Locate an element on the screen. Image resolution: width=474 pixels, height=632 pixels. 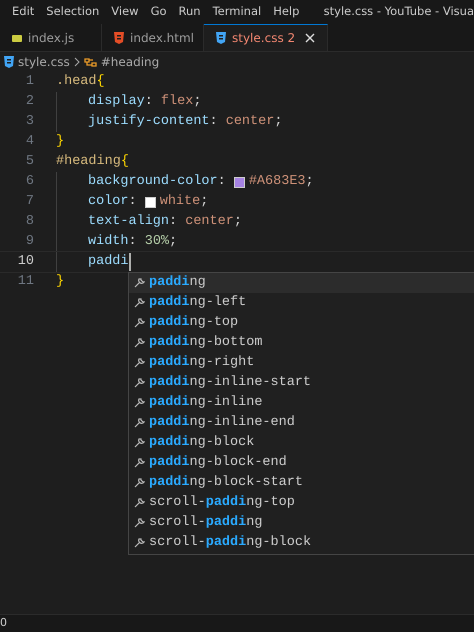
suggestion-item: padding-right is located at coordinates (301, 363).